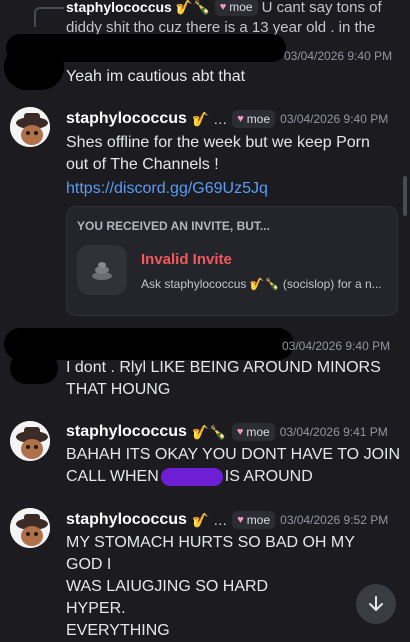 Image resolution: width=410 pixels, height=642 pixels. I want to click on reply-tag: ♥ moe, so click(236, 8).